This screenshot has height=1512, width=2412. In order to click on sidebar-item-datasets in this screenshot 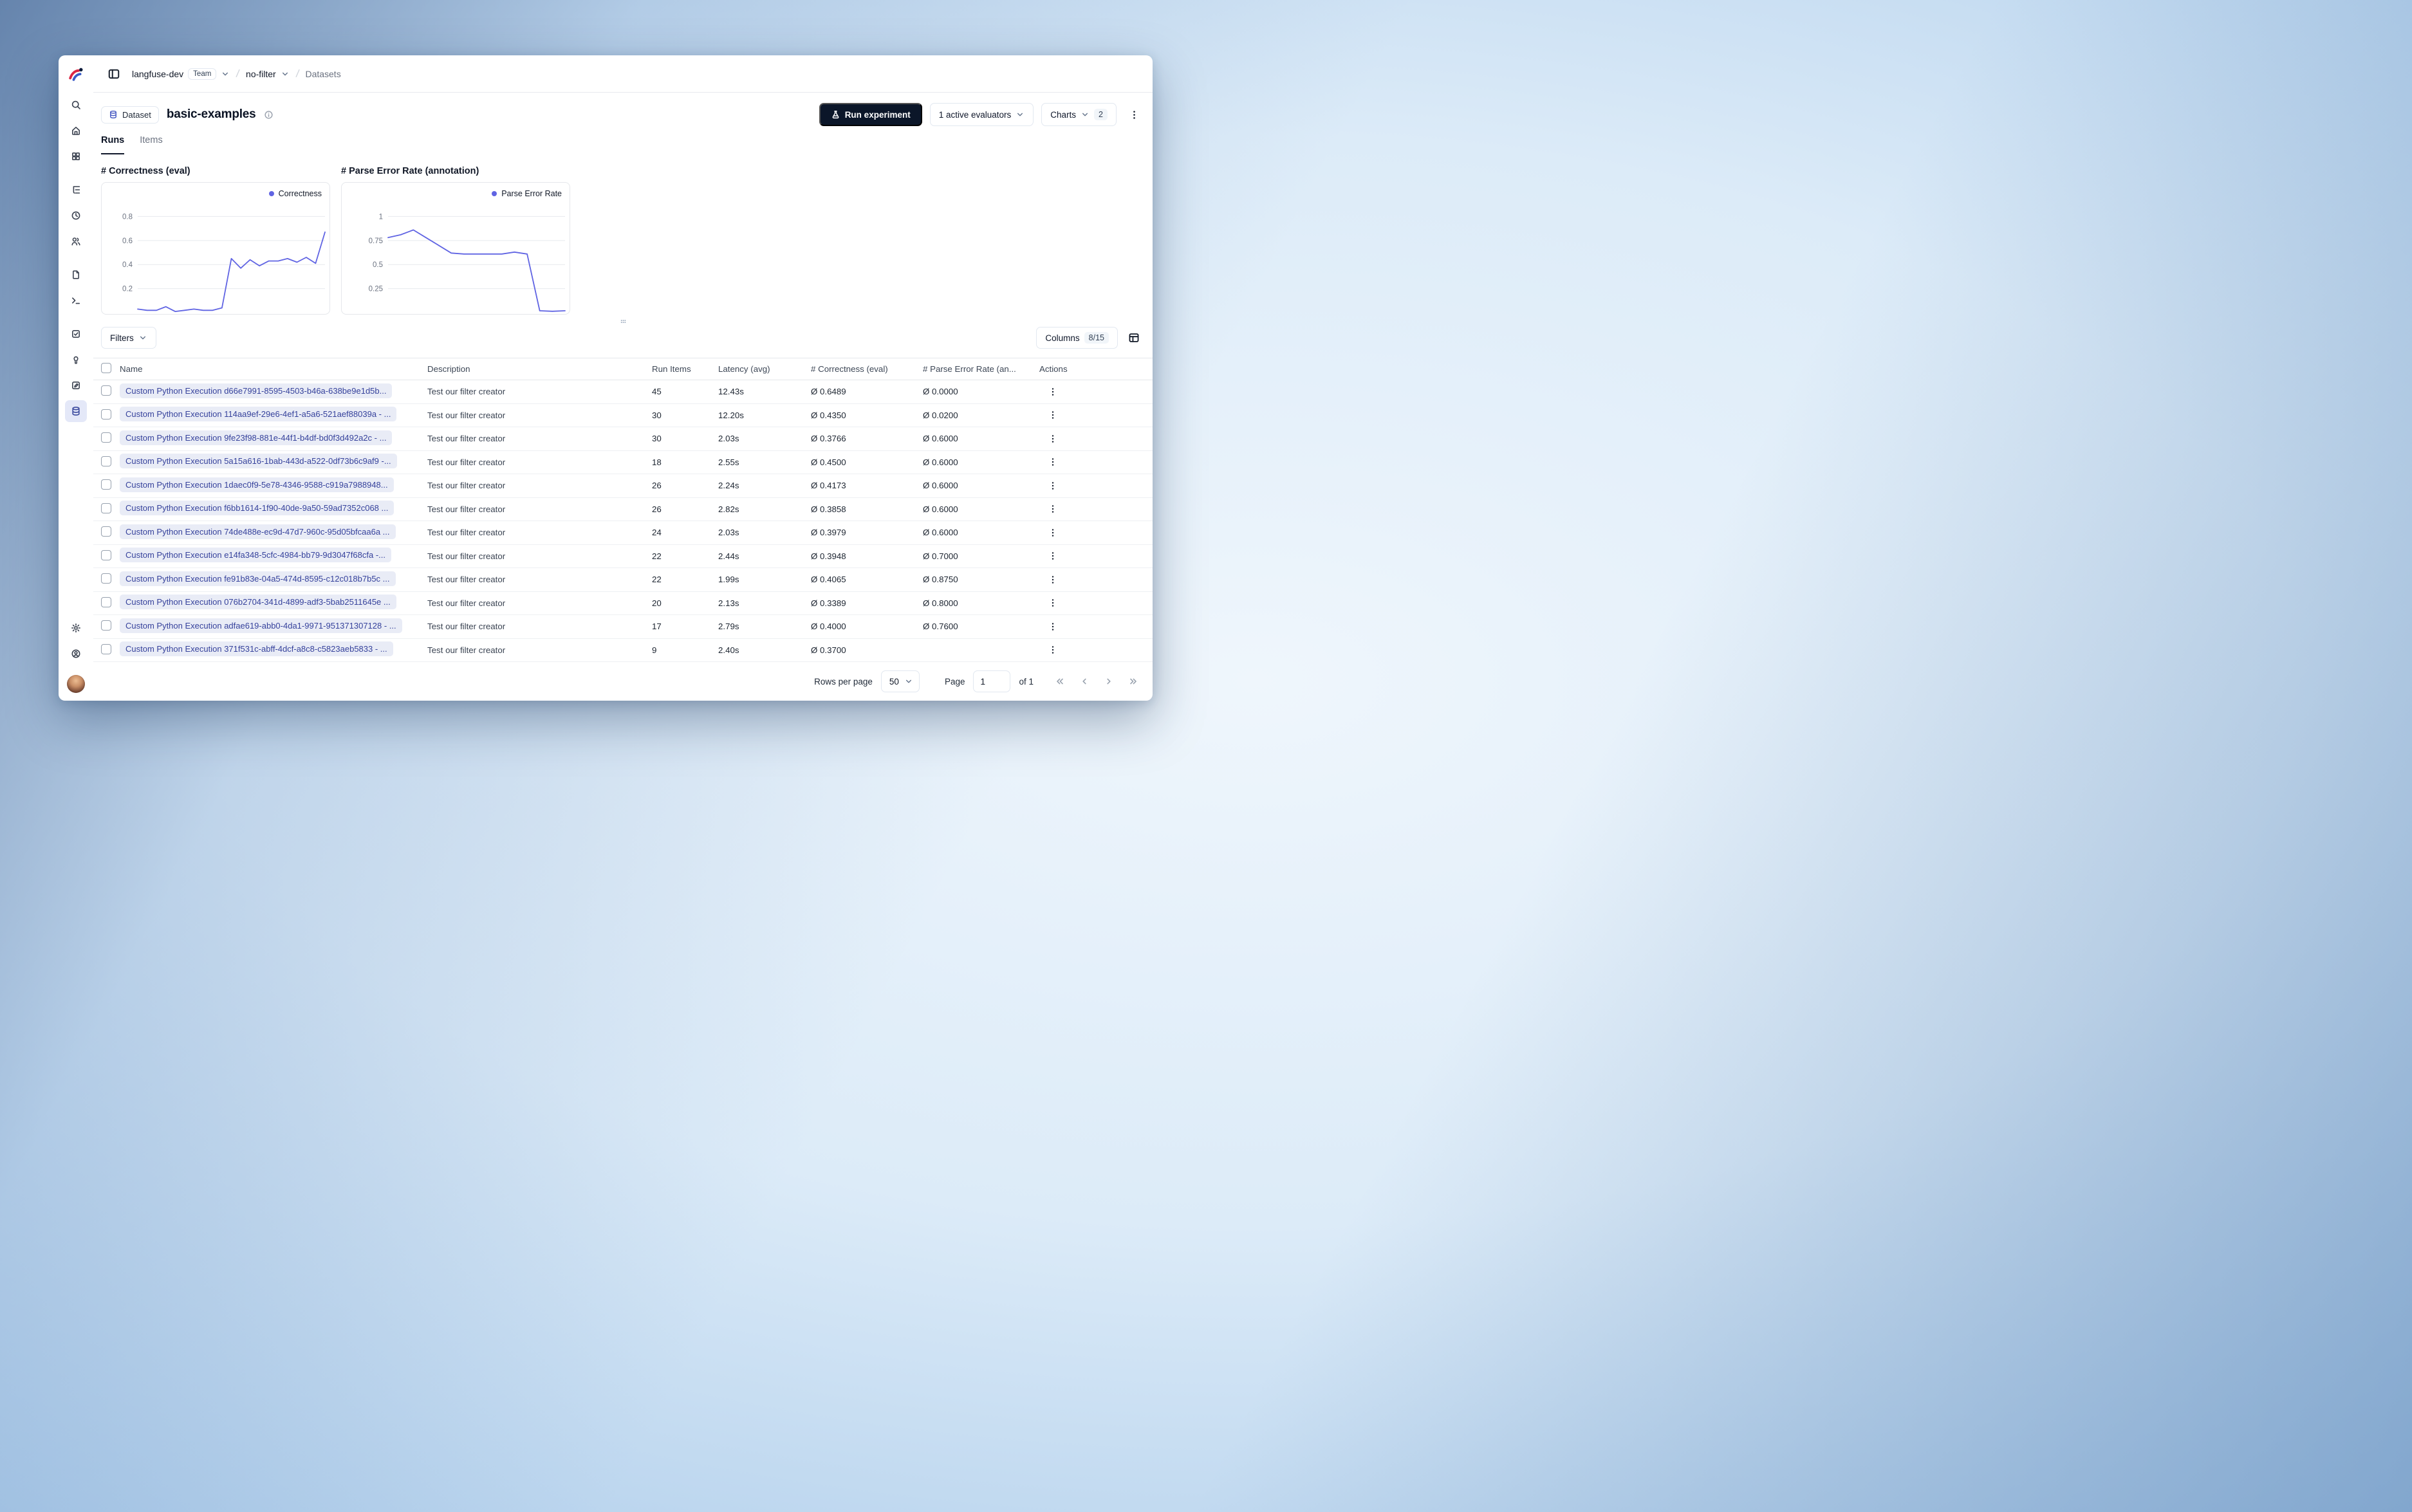, I will do `click(76, 411)`.